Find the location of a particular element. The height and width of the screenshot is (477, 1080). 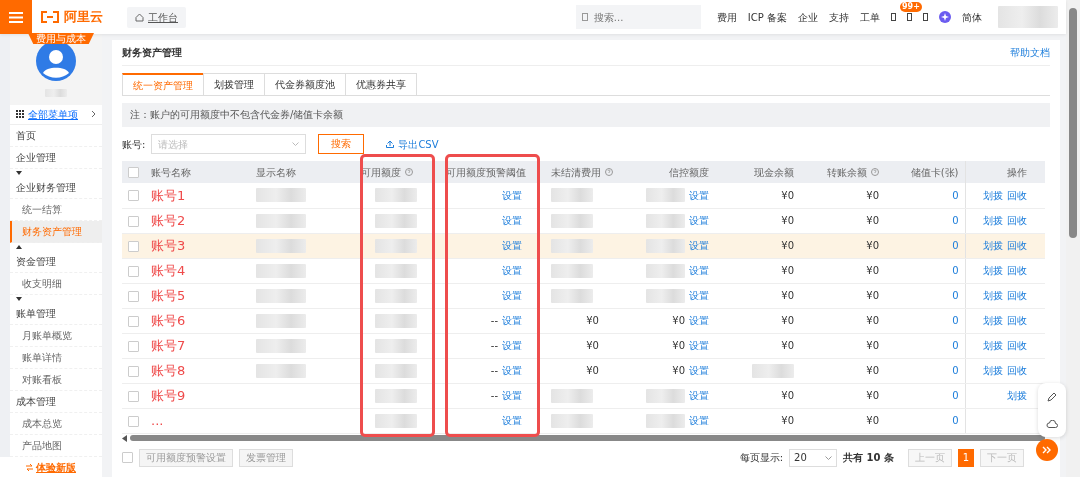

page-button: 1 is located at coordinates (966, 457).